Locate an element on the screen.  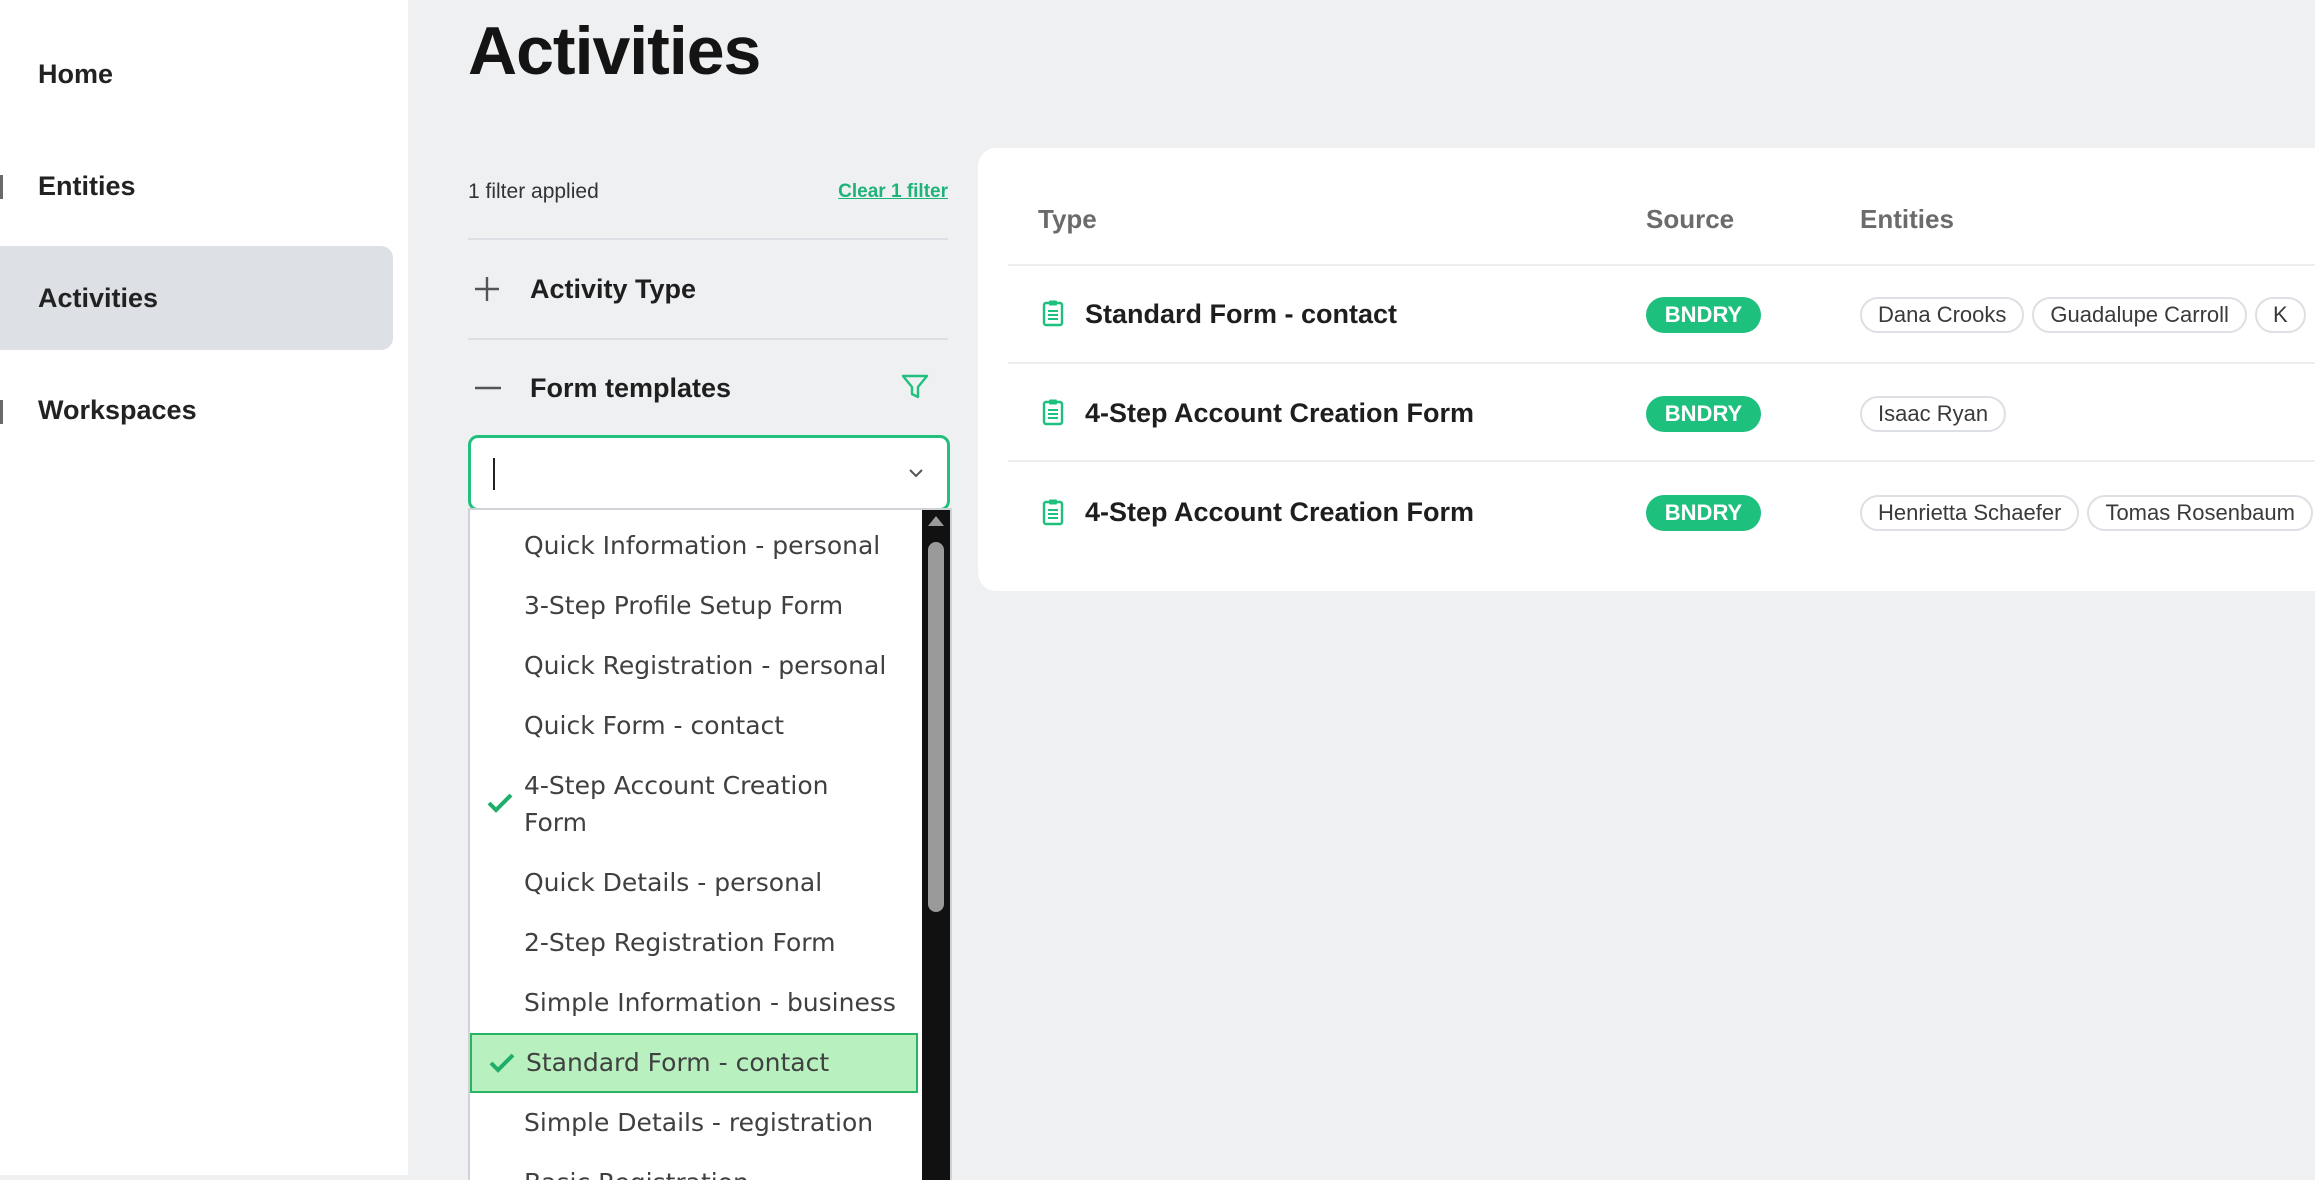
sidebar-item-activities: Activities is located at coordinates (196, 298).